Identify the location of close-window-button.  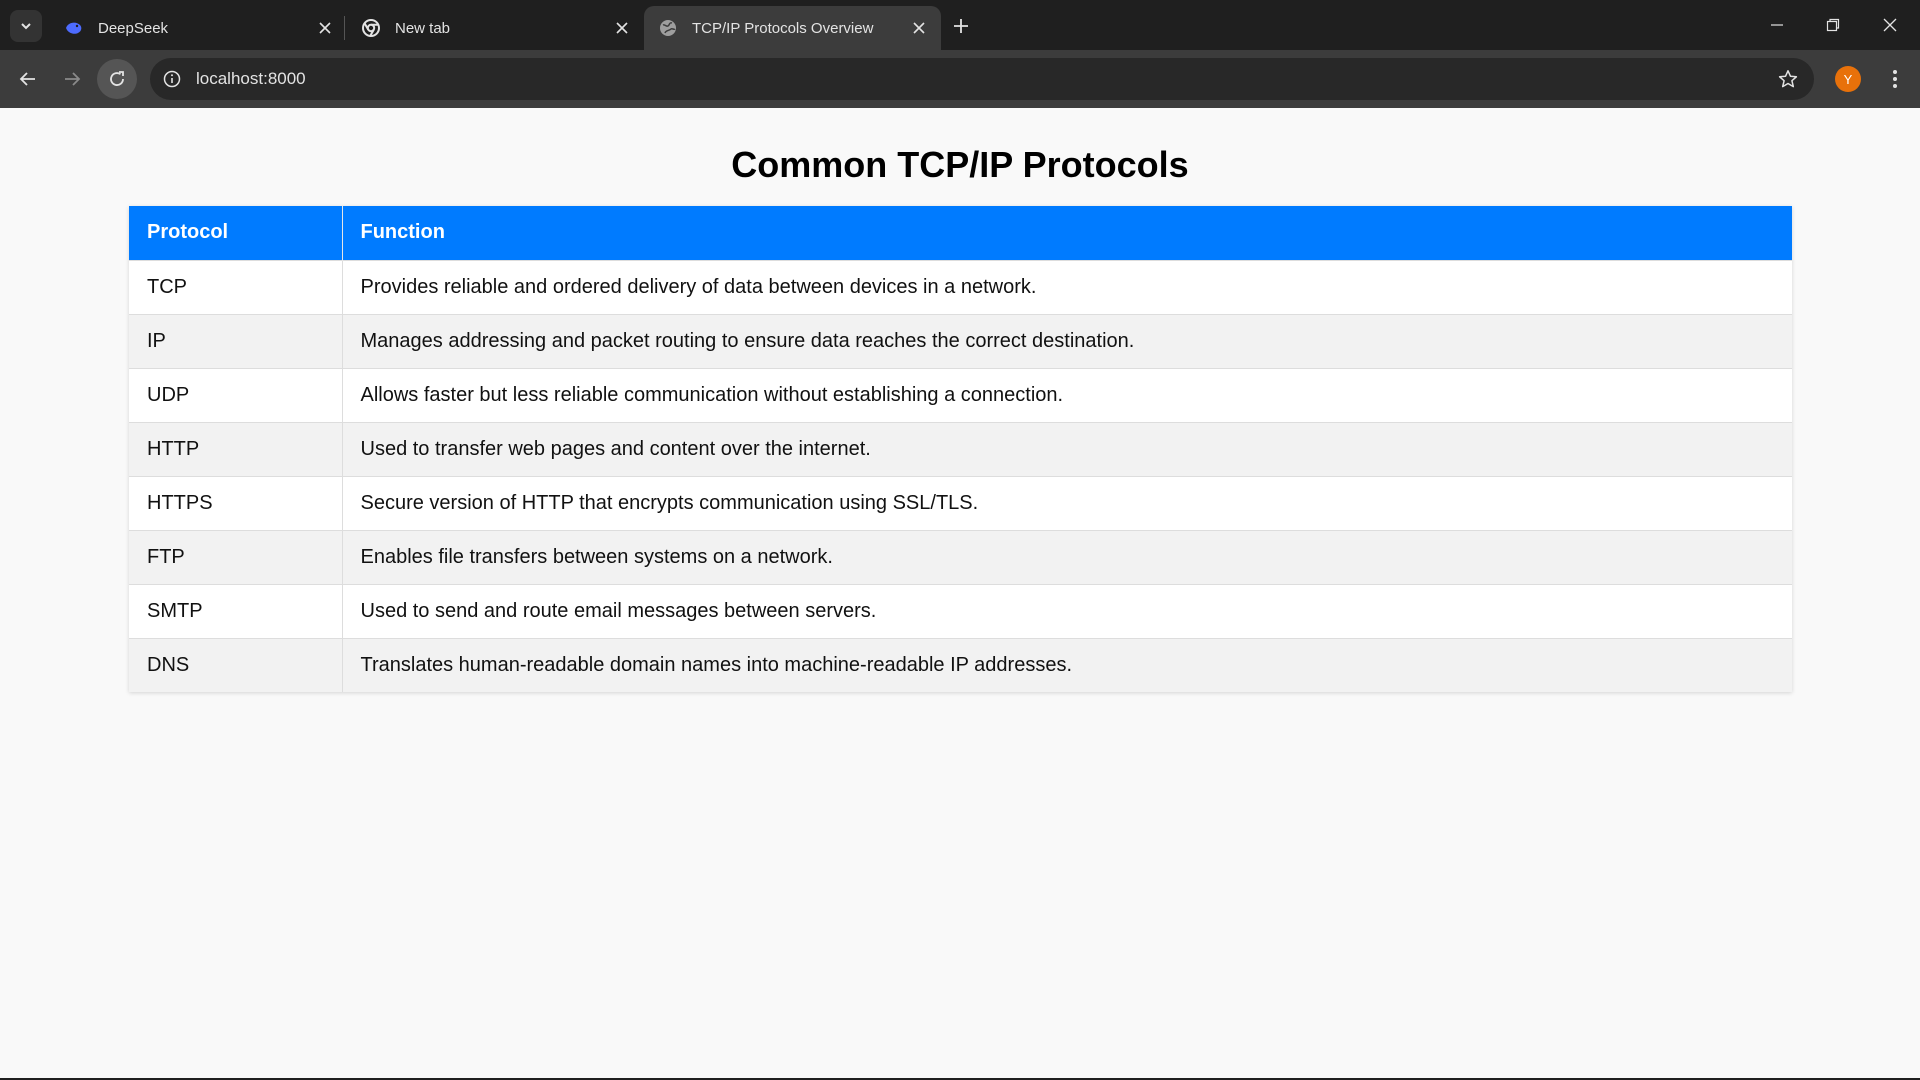
(1890, 25).